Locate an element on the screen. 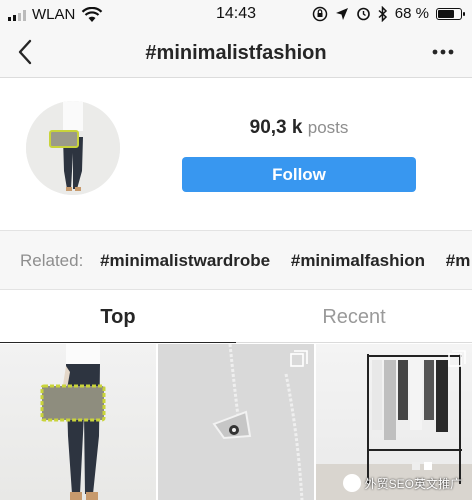  status-bar: WLAN 14:43 68 % is located at coordinates (236, 14).